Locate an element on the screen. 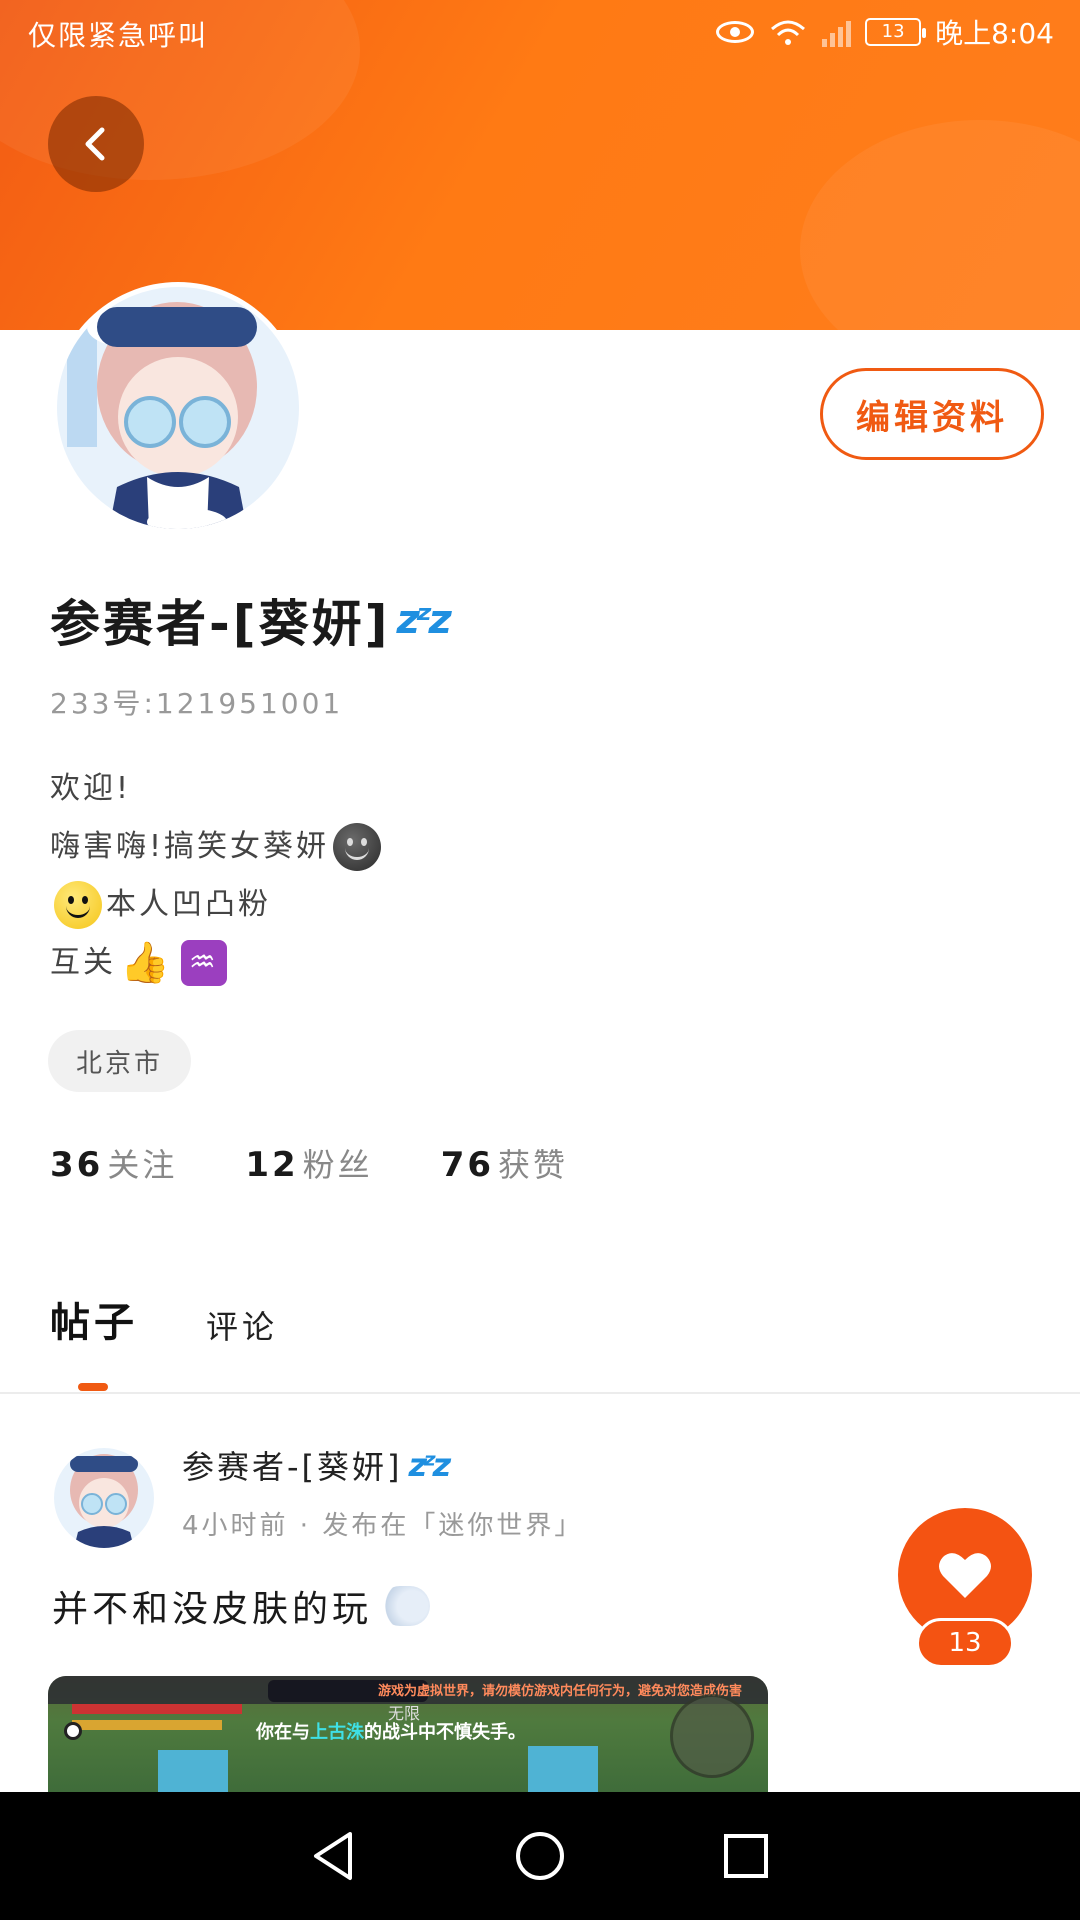 The height and width of the screenshot is (1920, 1080). wifi-icon is located at coordinates (788, 32).